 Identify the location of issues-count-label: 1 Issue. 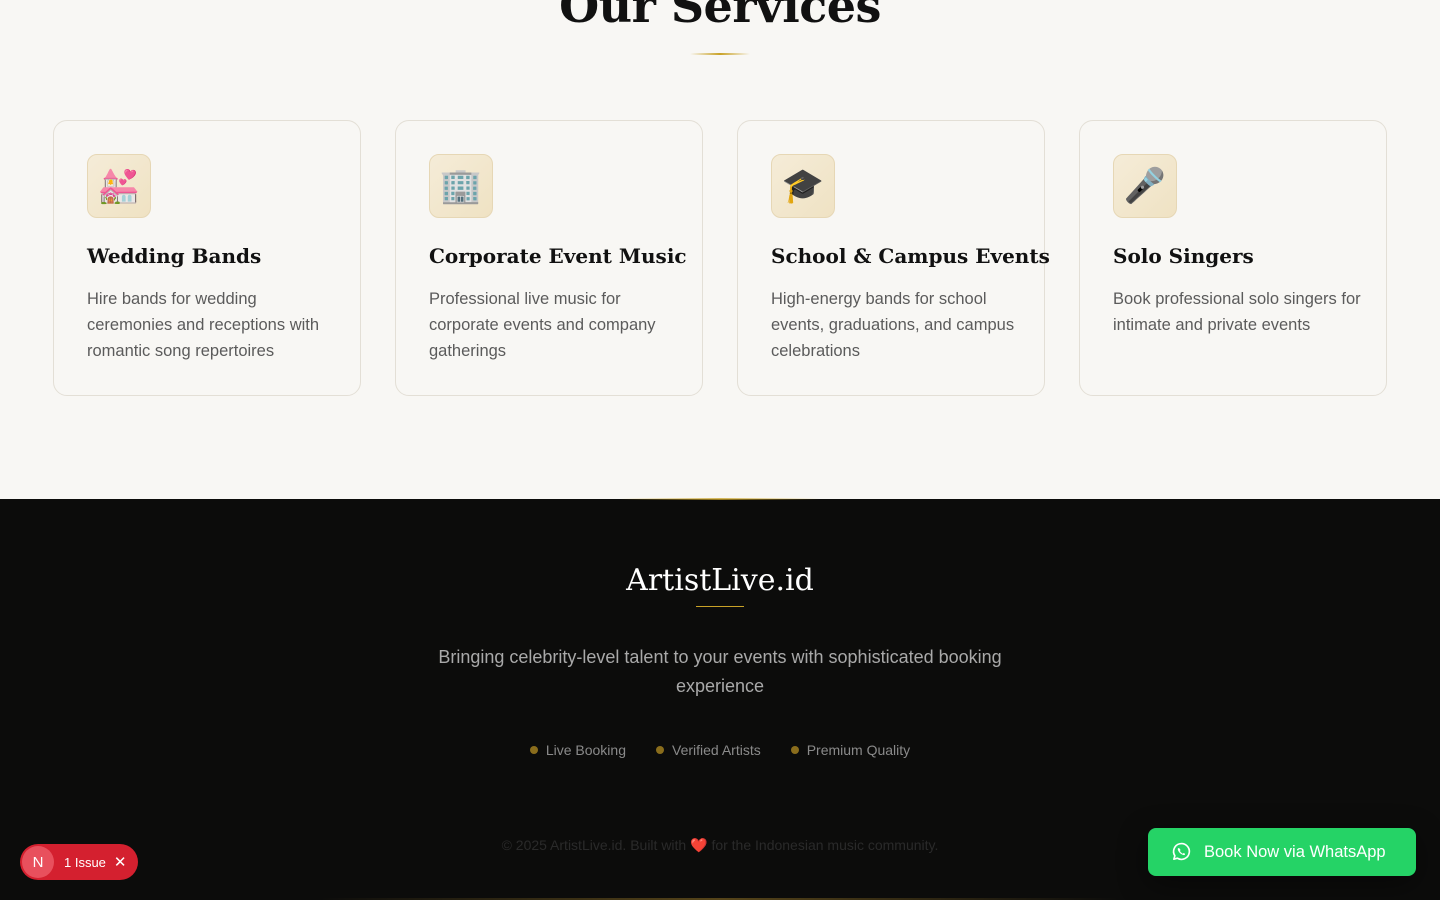
(85, 862).